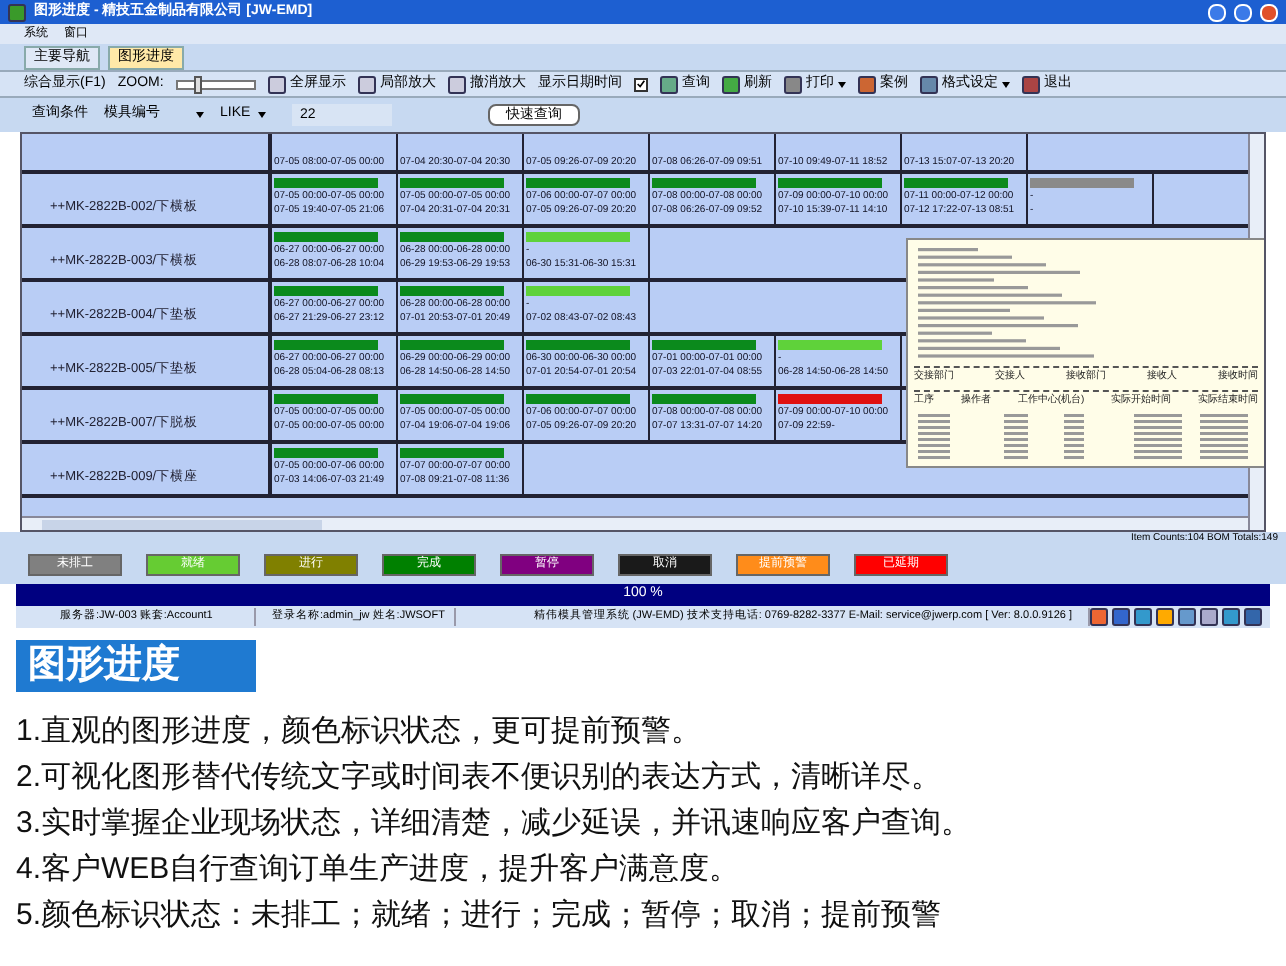 This screenshot has height=966, width=1286. What do you see at coordinates (17, 12) in the screenshot?
I see `app-icon` at bounding box center [17, 12].